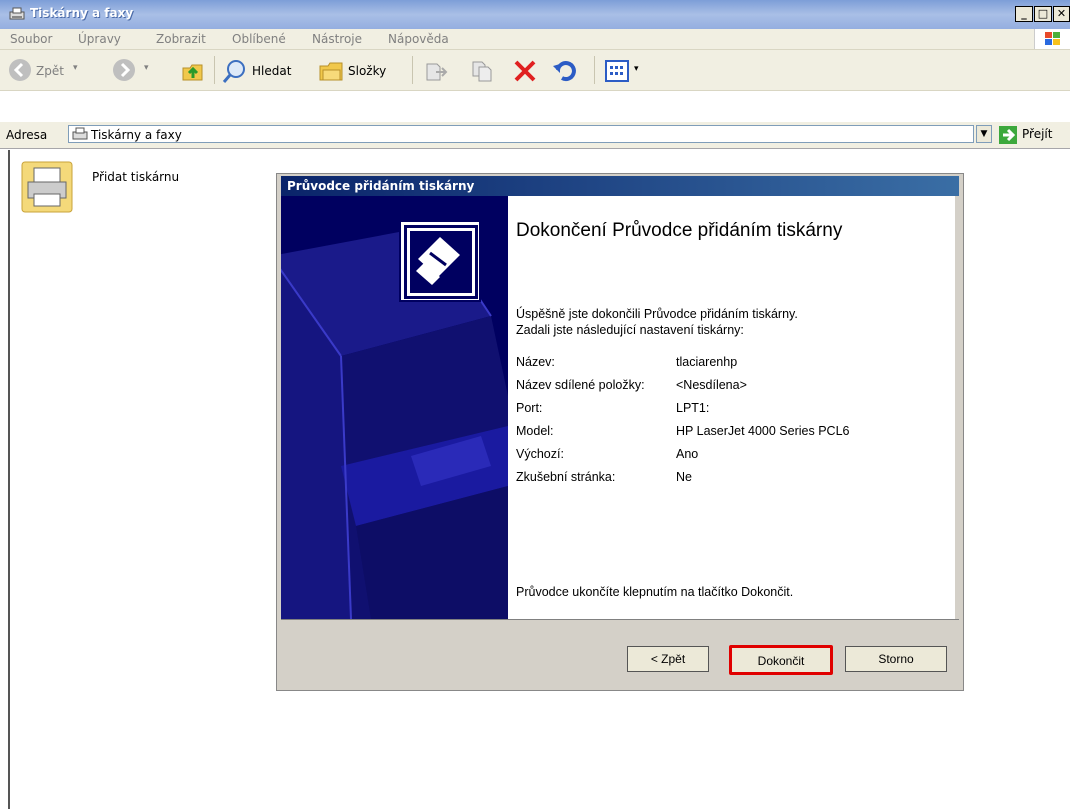  Describe the element at coordinates (47, 187) in the screenshot. I see `add-printer-icon` at that location.